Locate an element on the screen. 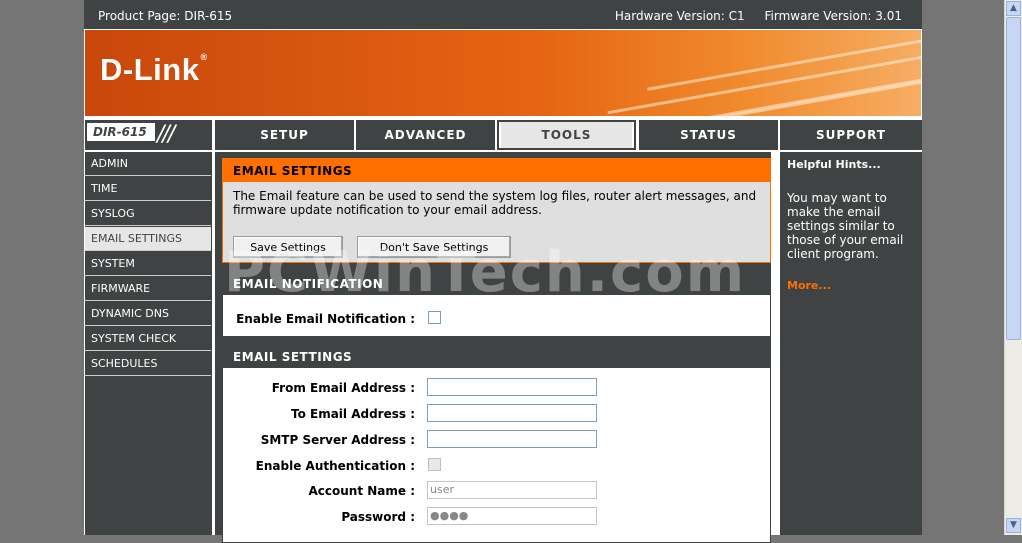 The width and height of the screenshot is (1022, 543). firmware-version: Firmware Version: 3.01 is located at coordinates (833, 16).